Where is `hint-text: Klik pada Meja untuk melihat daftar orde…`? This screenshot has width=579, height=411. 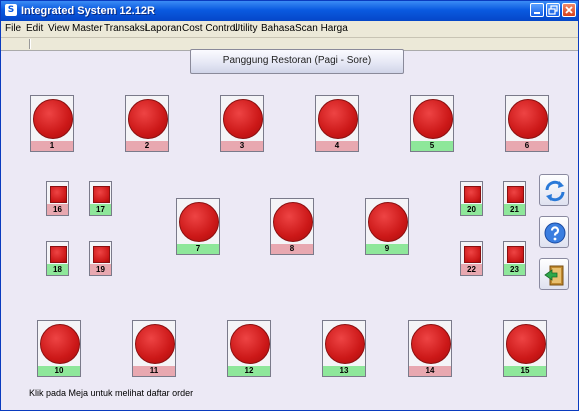
hint-text: Klik pada Meja untuk melihat daftar orde… is located at coordinates (111, 393).